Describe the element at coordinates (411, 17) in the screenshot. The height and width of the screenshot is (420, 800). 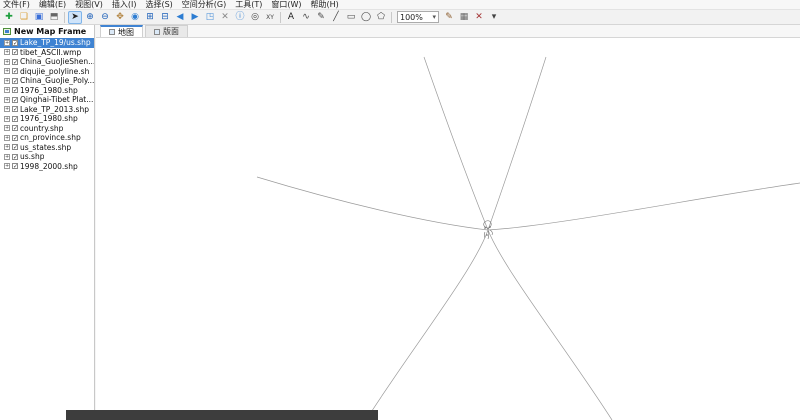
I see `zoom-level-value: 100%` at that location.